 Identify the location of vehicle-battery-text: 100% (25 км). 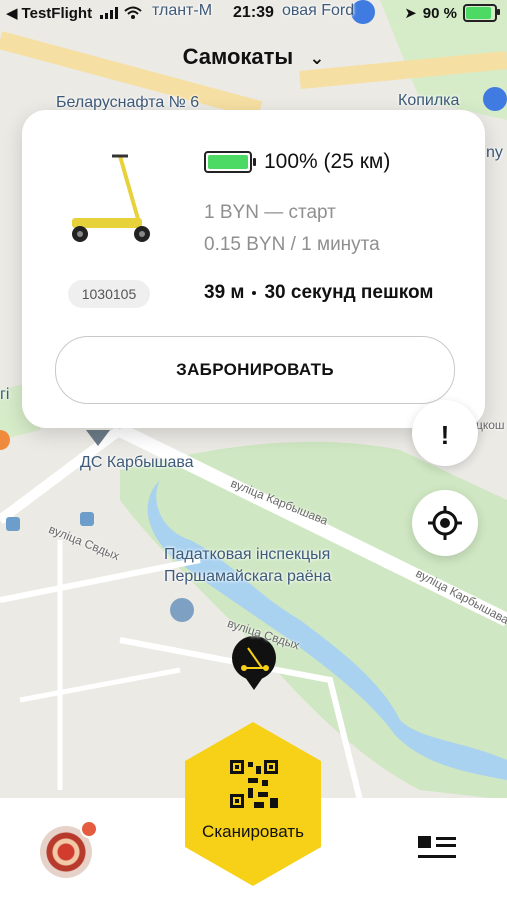
(327, 161).